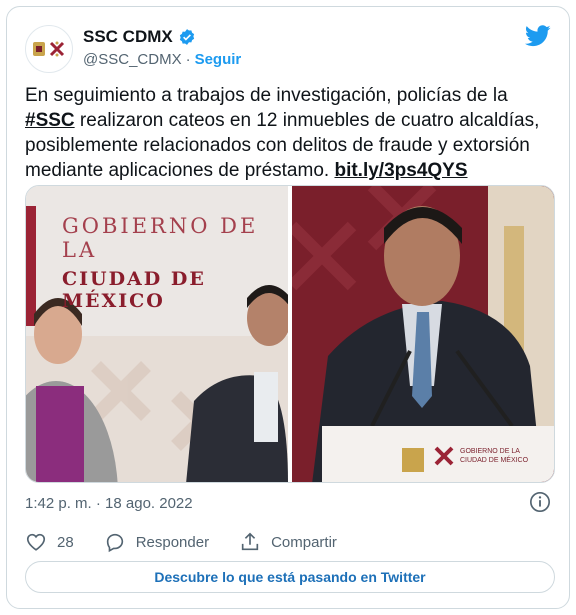  What do you see at coordinates (50, 120) in the screenshot?
I see `hashtag-link: #SSC` at bounding box center [50, 120].